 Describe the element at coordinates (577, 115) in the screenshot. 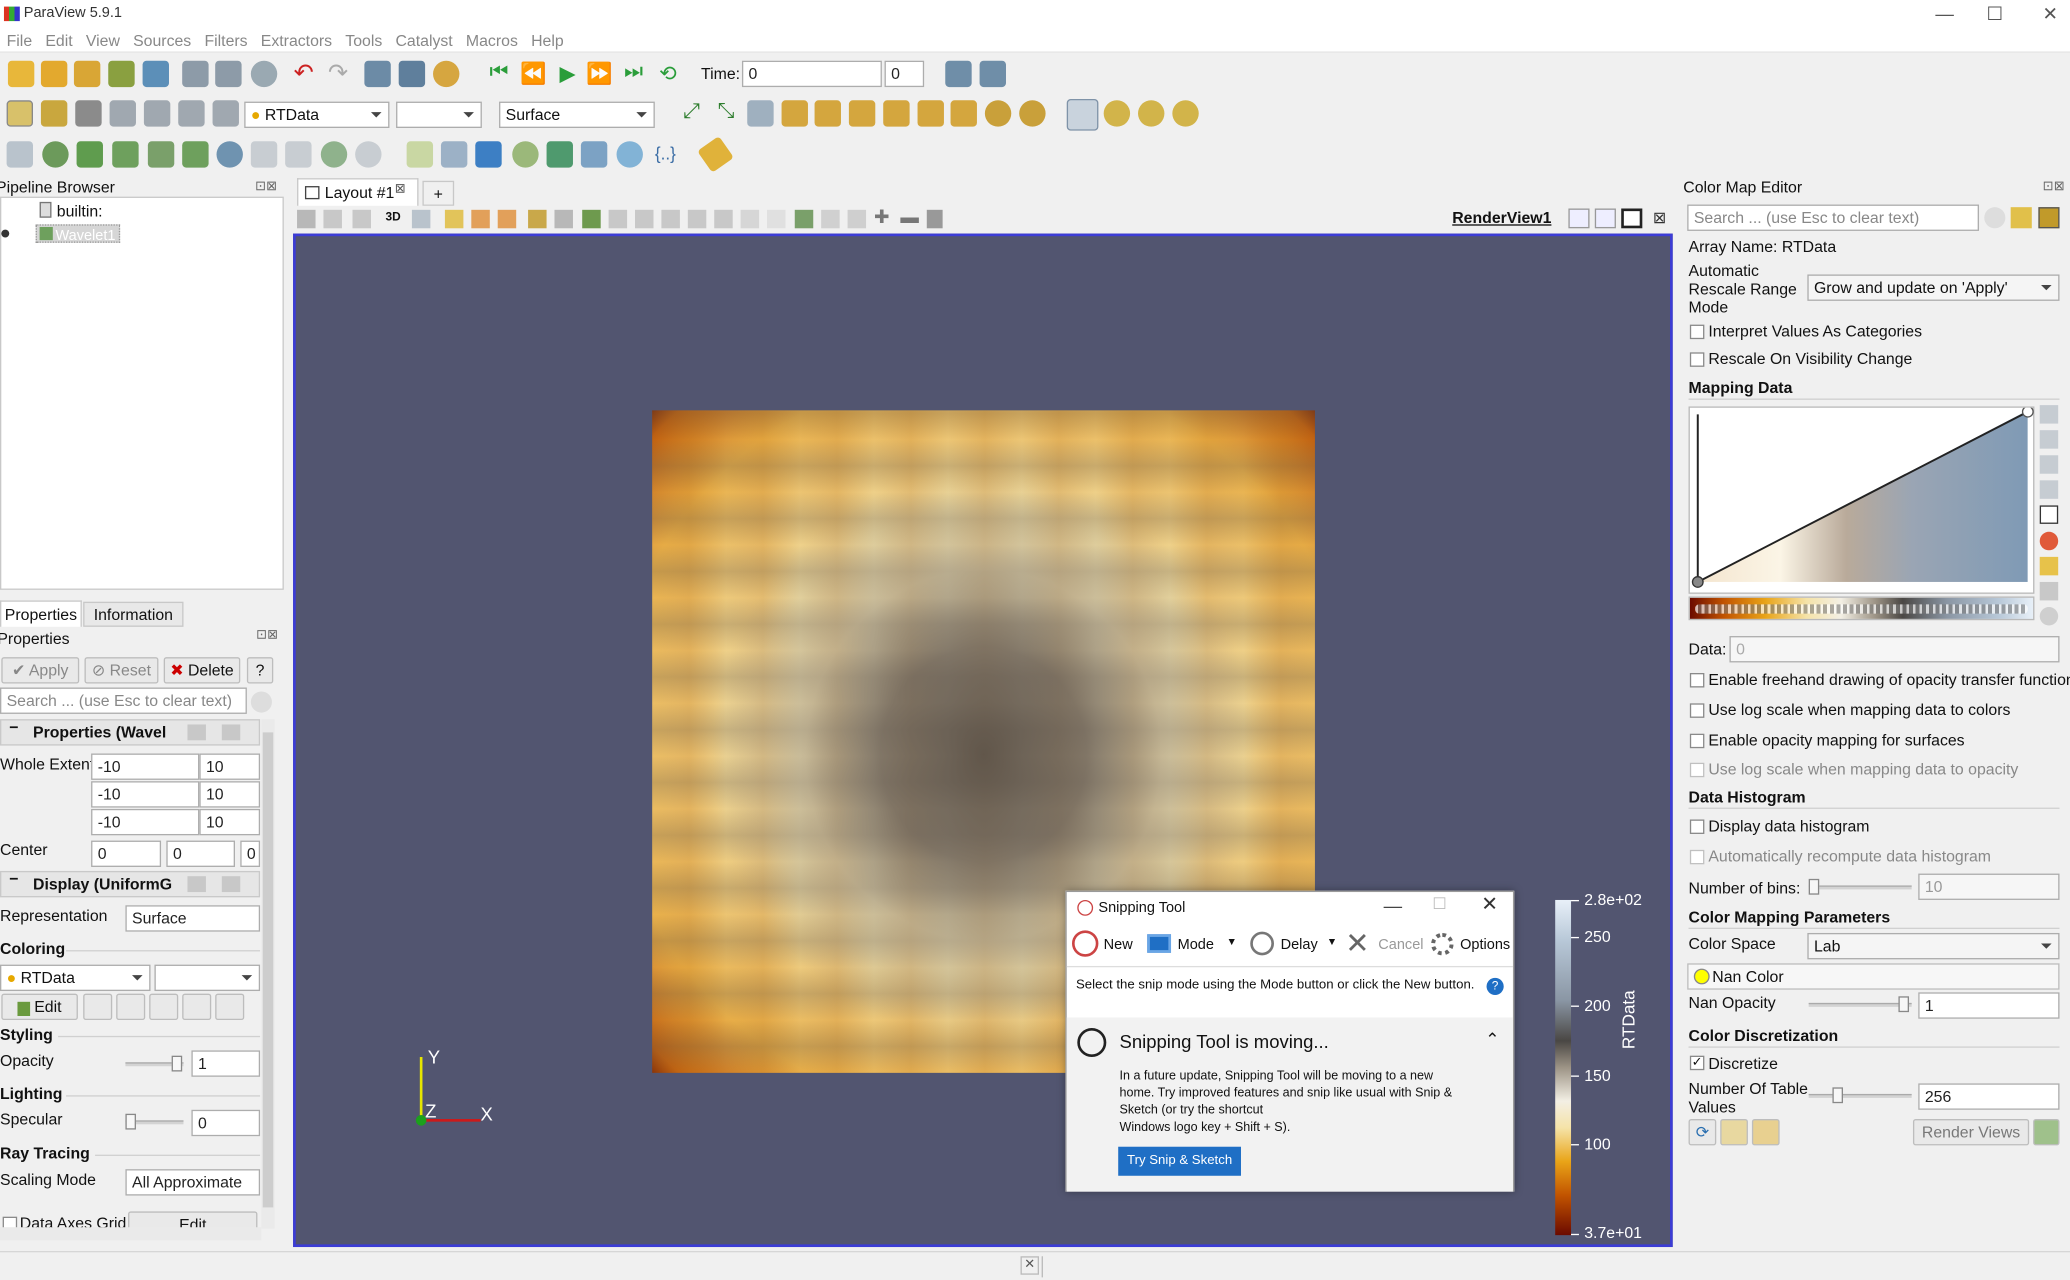

I see `representation-select: Surface` at that location.